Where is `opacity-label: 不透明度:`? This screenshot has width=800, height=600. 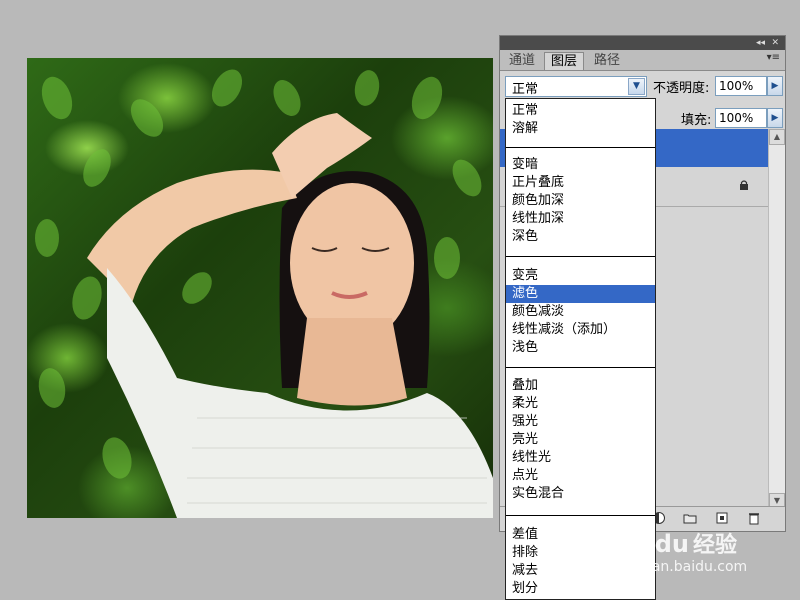 opacity-label: 不透明度: is located at coordinates (681, 88).